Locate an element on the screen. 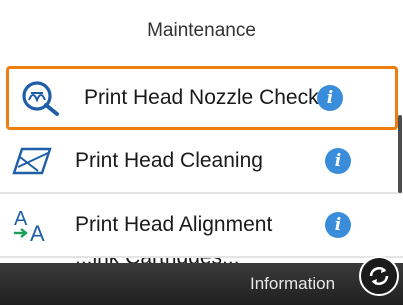 This screenshot has height=305, width=403. menu-item-label: Print Head Alignment is located at coordinates (174, 224).